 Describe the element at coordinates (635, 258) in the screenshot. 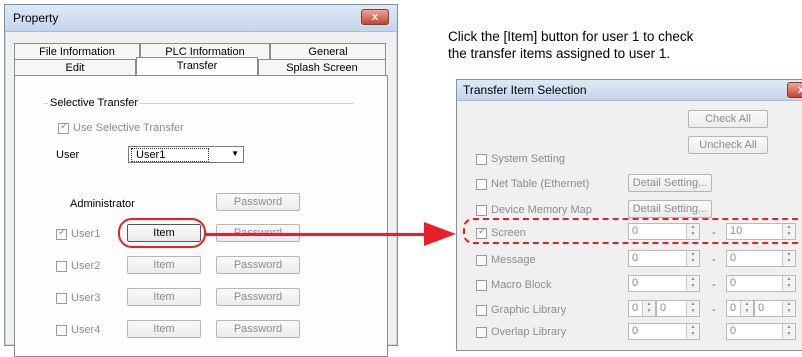

I see `message-from-value: 0` at that location.